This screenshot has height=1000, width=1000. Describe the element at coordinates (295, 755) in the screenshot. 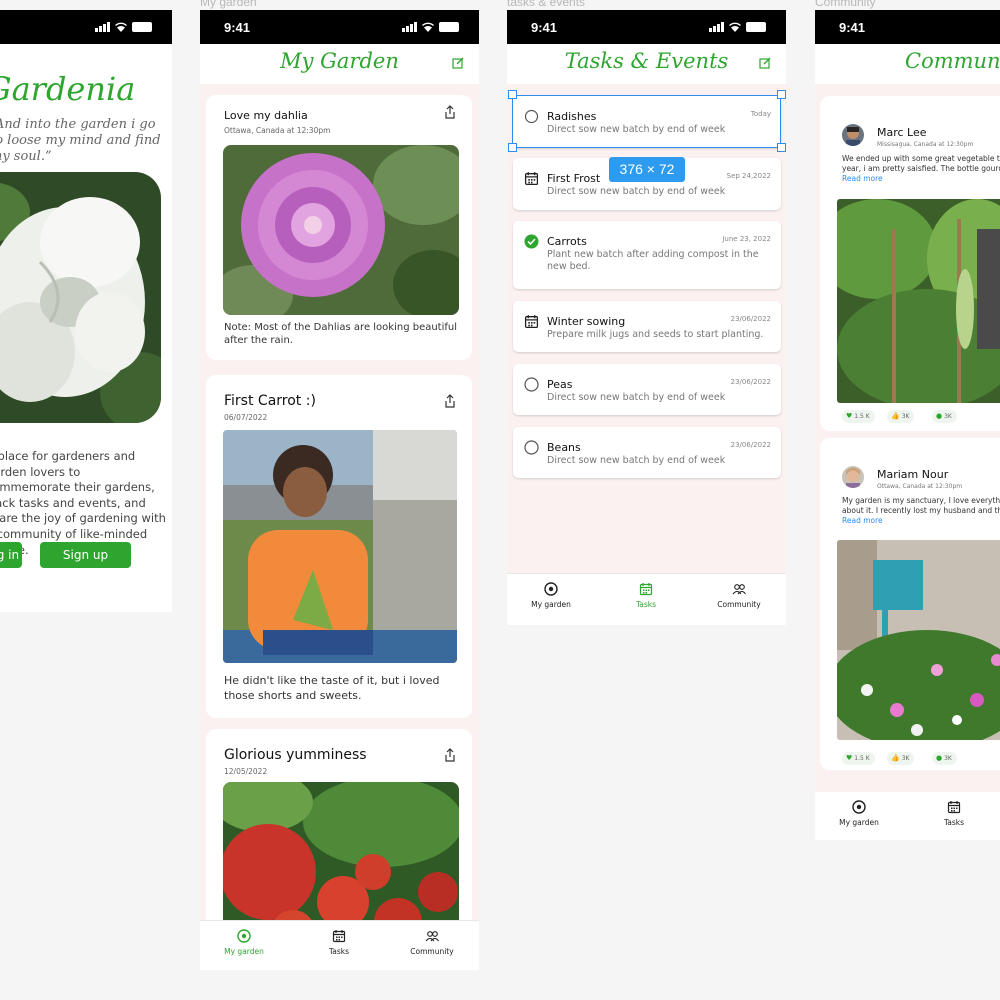

I see `post-title: Glorious yumminess` at that location.